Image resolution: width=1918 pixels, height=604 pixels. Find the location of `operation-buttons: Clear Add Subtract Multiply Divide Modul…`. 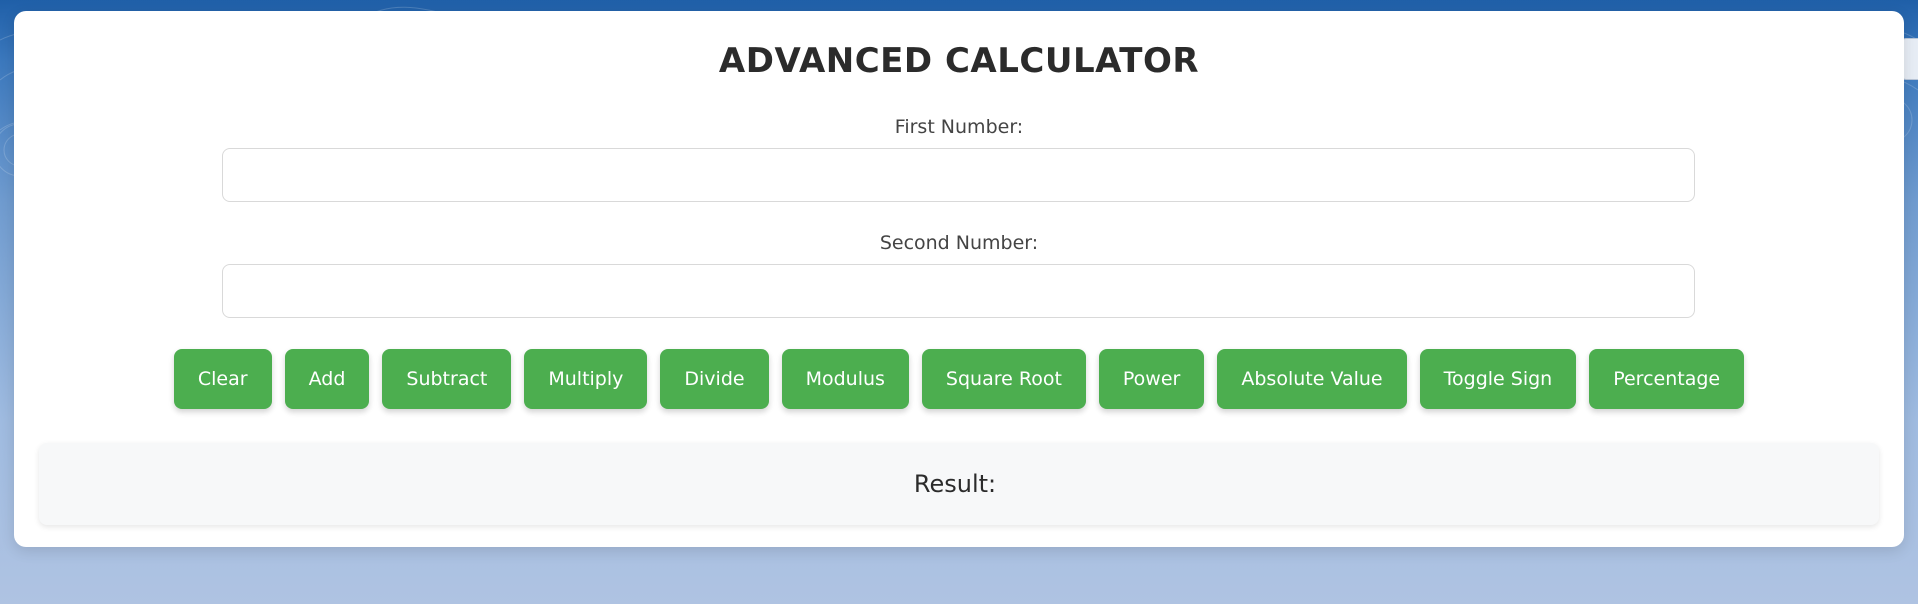

operation-buttons: Clear Add Subtract Multiply Divide Modul… is located at coordinates (959, 379).